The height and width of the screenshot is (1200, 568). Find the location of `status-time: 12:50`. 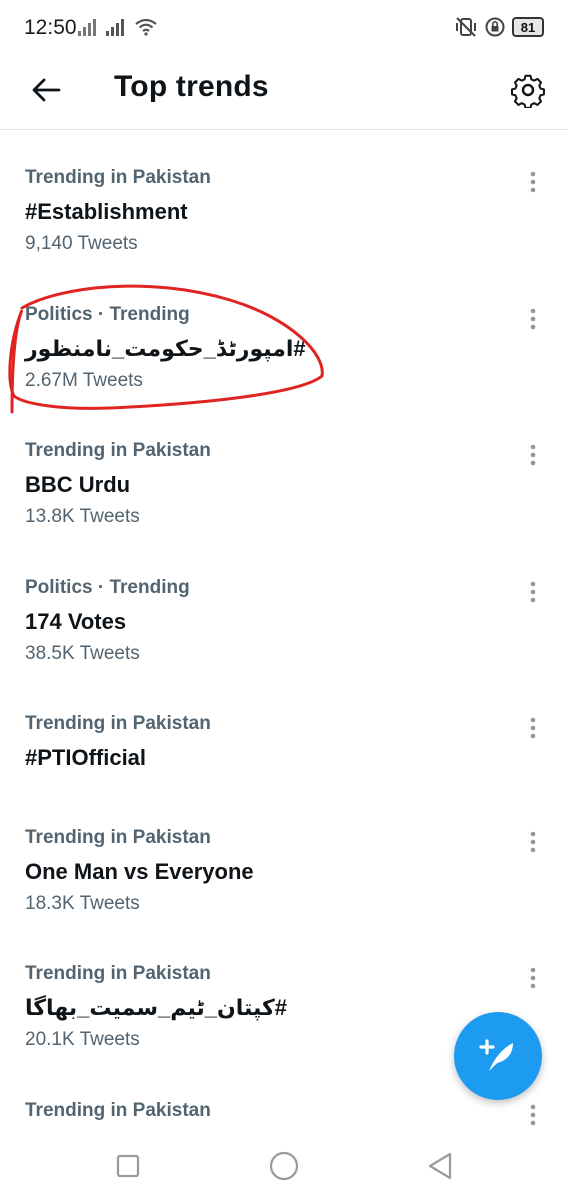

status-time: 12:50 is located at coordinates (50, 27).